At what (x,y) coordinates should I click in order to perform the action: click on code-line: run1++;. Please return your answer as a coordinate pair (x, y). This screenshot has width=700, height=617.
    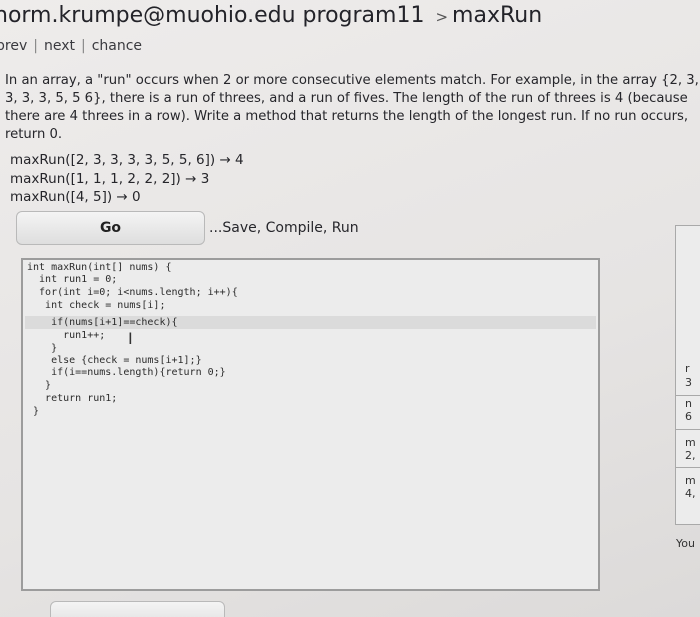
    Looking at the image, I should click on (66, 335).